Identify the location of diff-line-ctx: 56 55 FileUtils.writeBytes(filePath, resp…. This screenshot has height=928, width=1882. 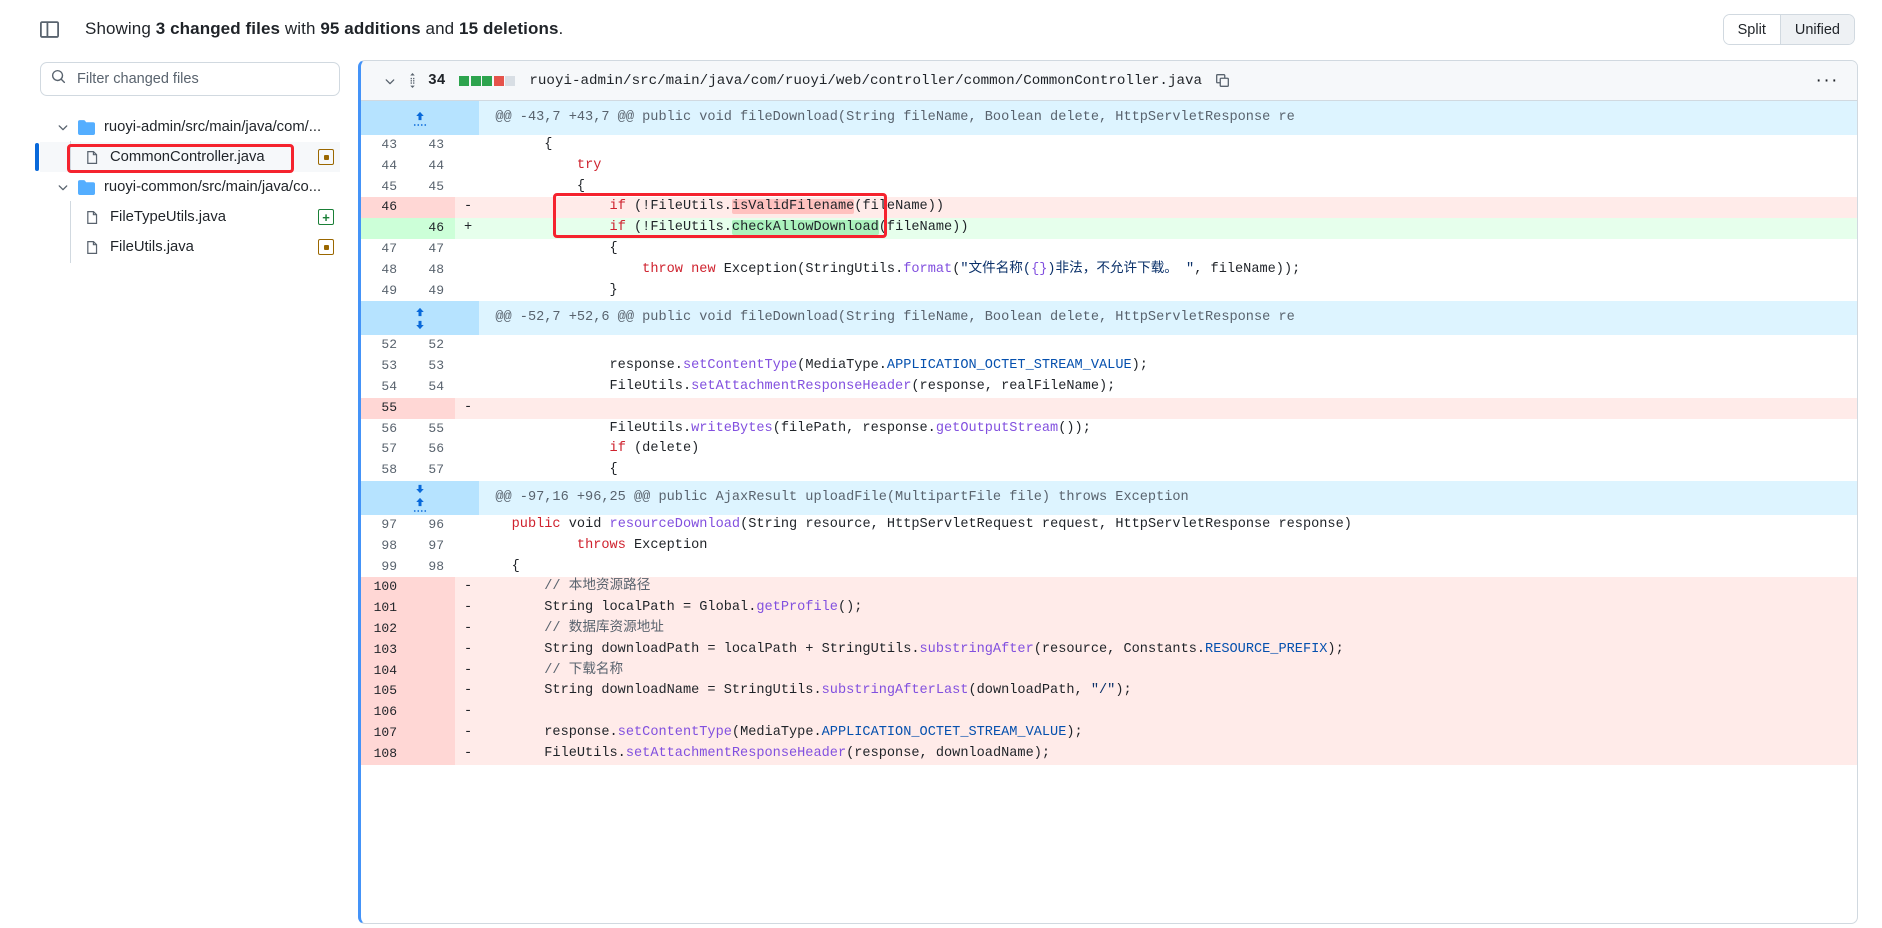
(1109, 429).